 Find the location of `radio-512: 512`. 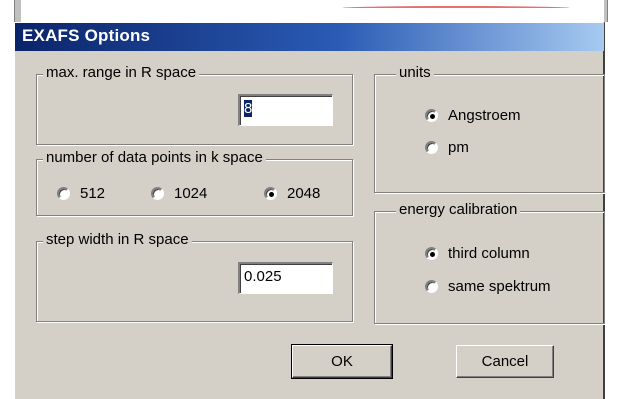

radio-512: 512 is located at coordinates (81, 193).